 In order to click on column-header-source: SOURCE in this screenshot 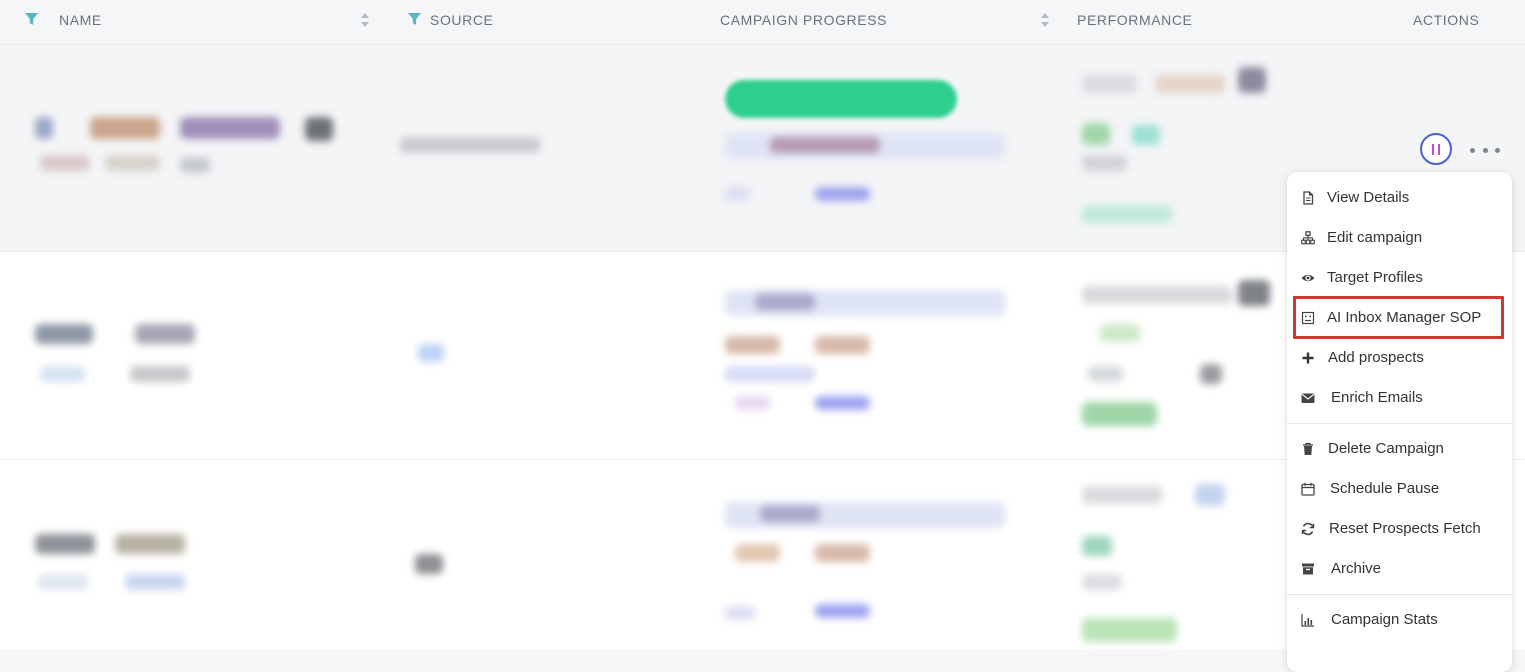, I will do `click(462, 20)`.